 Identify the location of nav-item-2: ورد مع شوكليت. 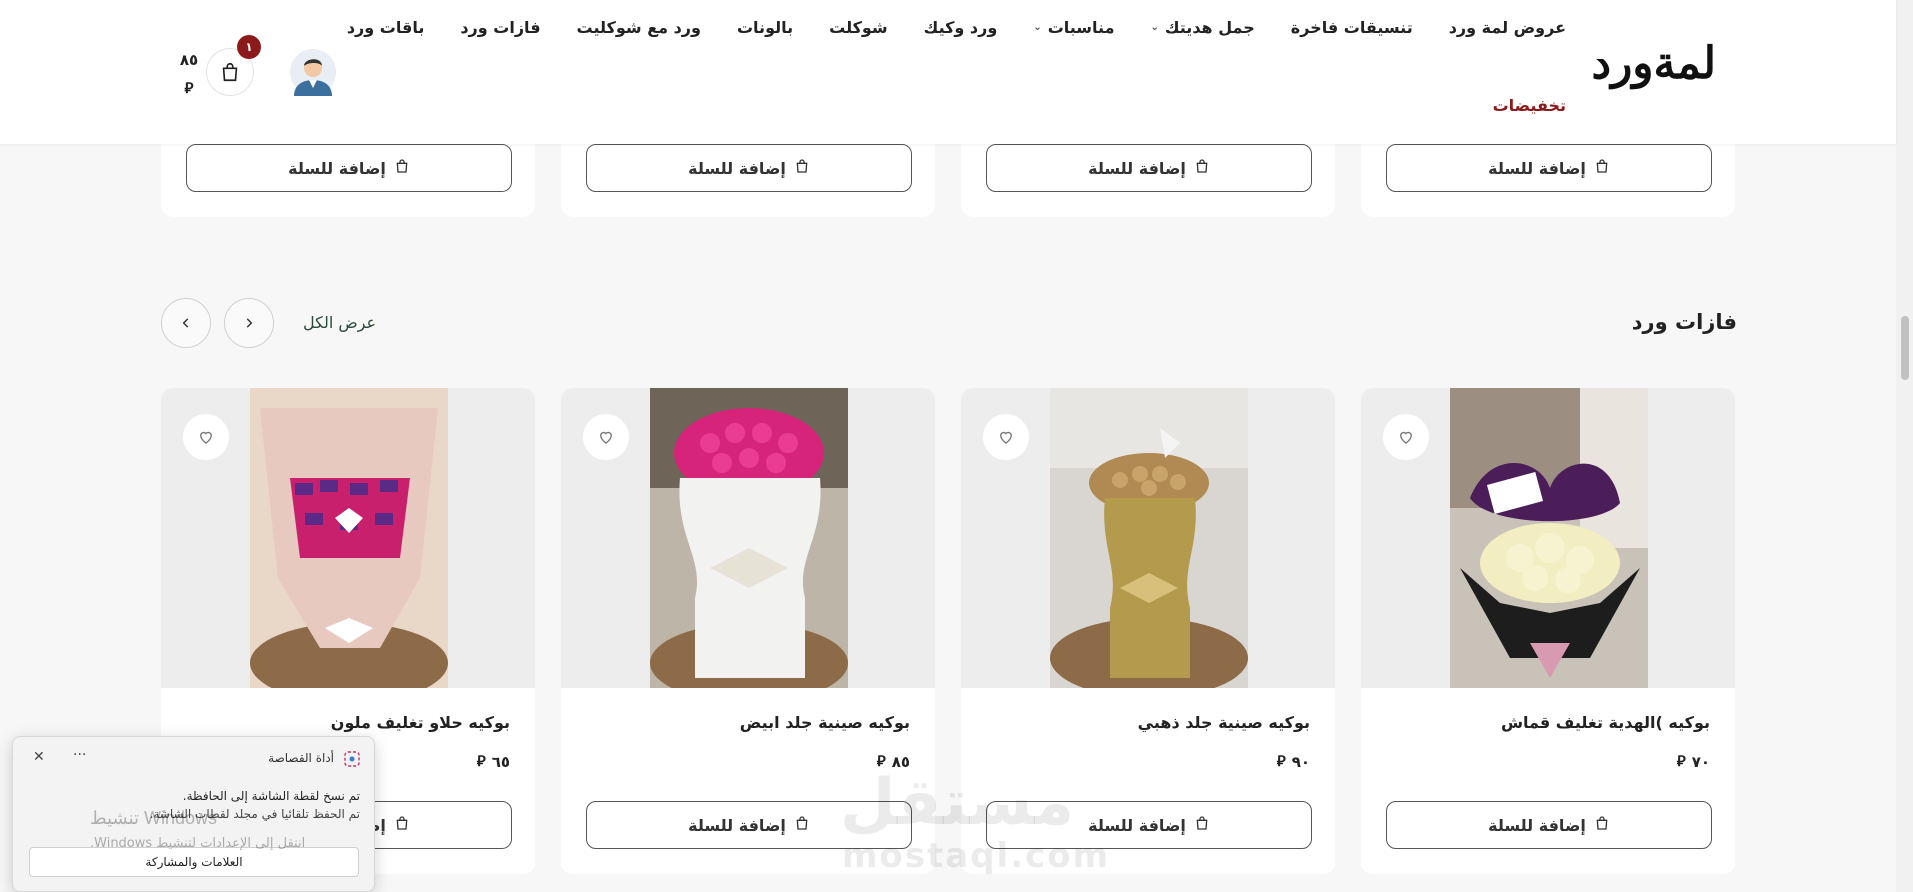
(639, 27).